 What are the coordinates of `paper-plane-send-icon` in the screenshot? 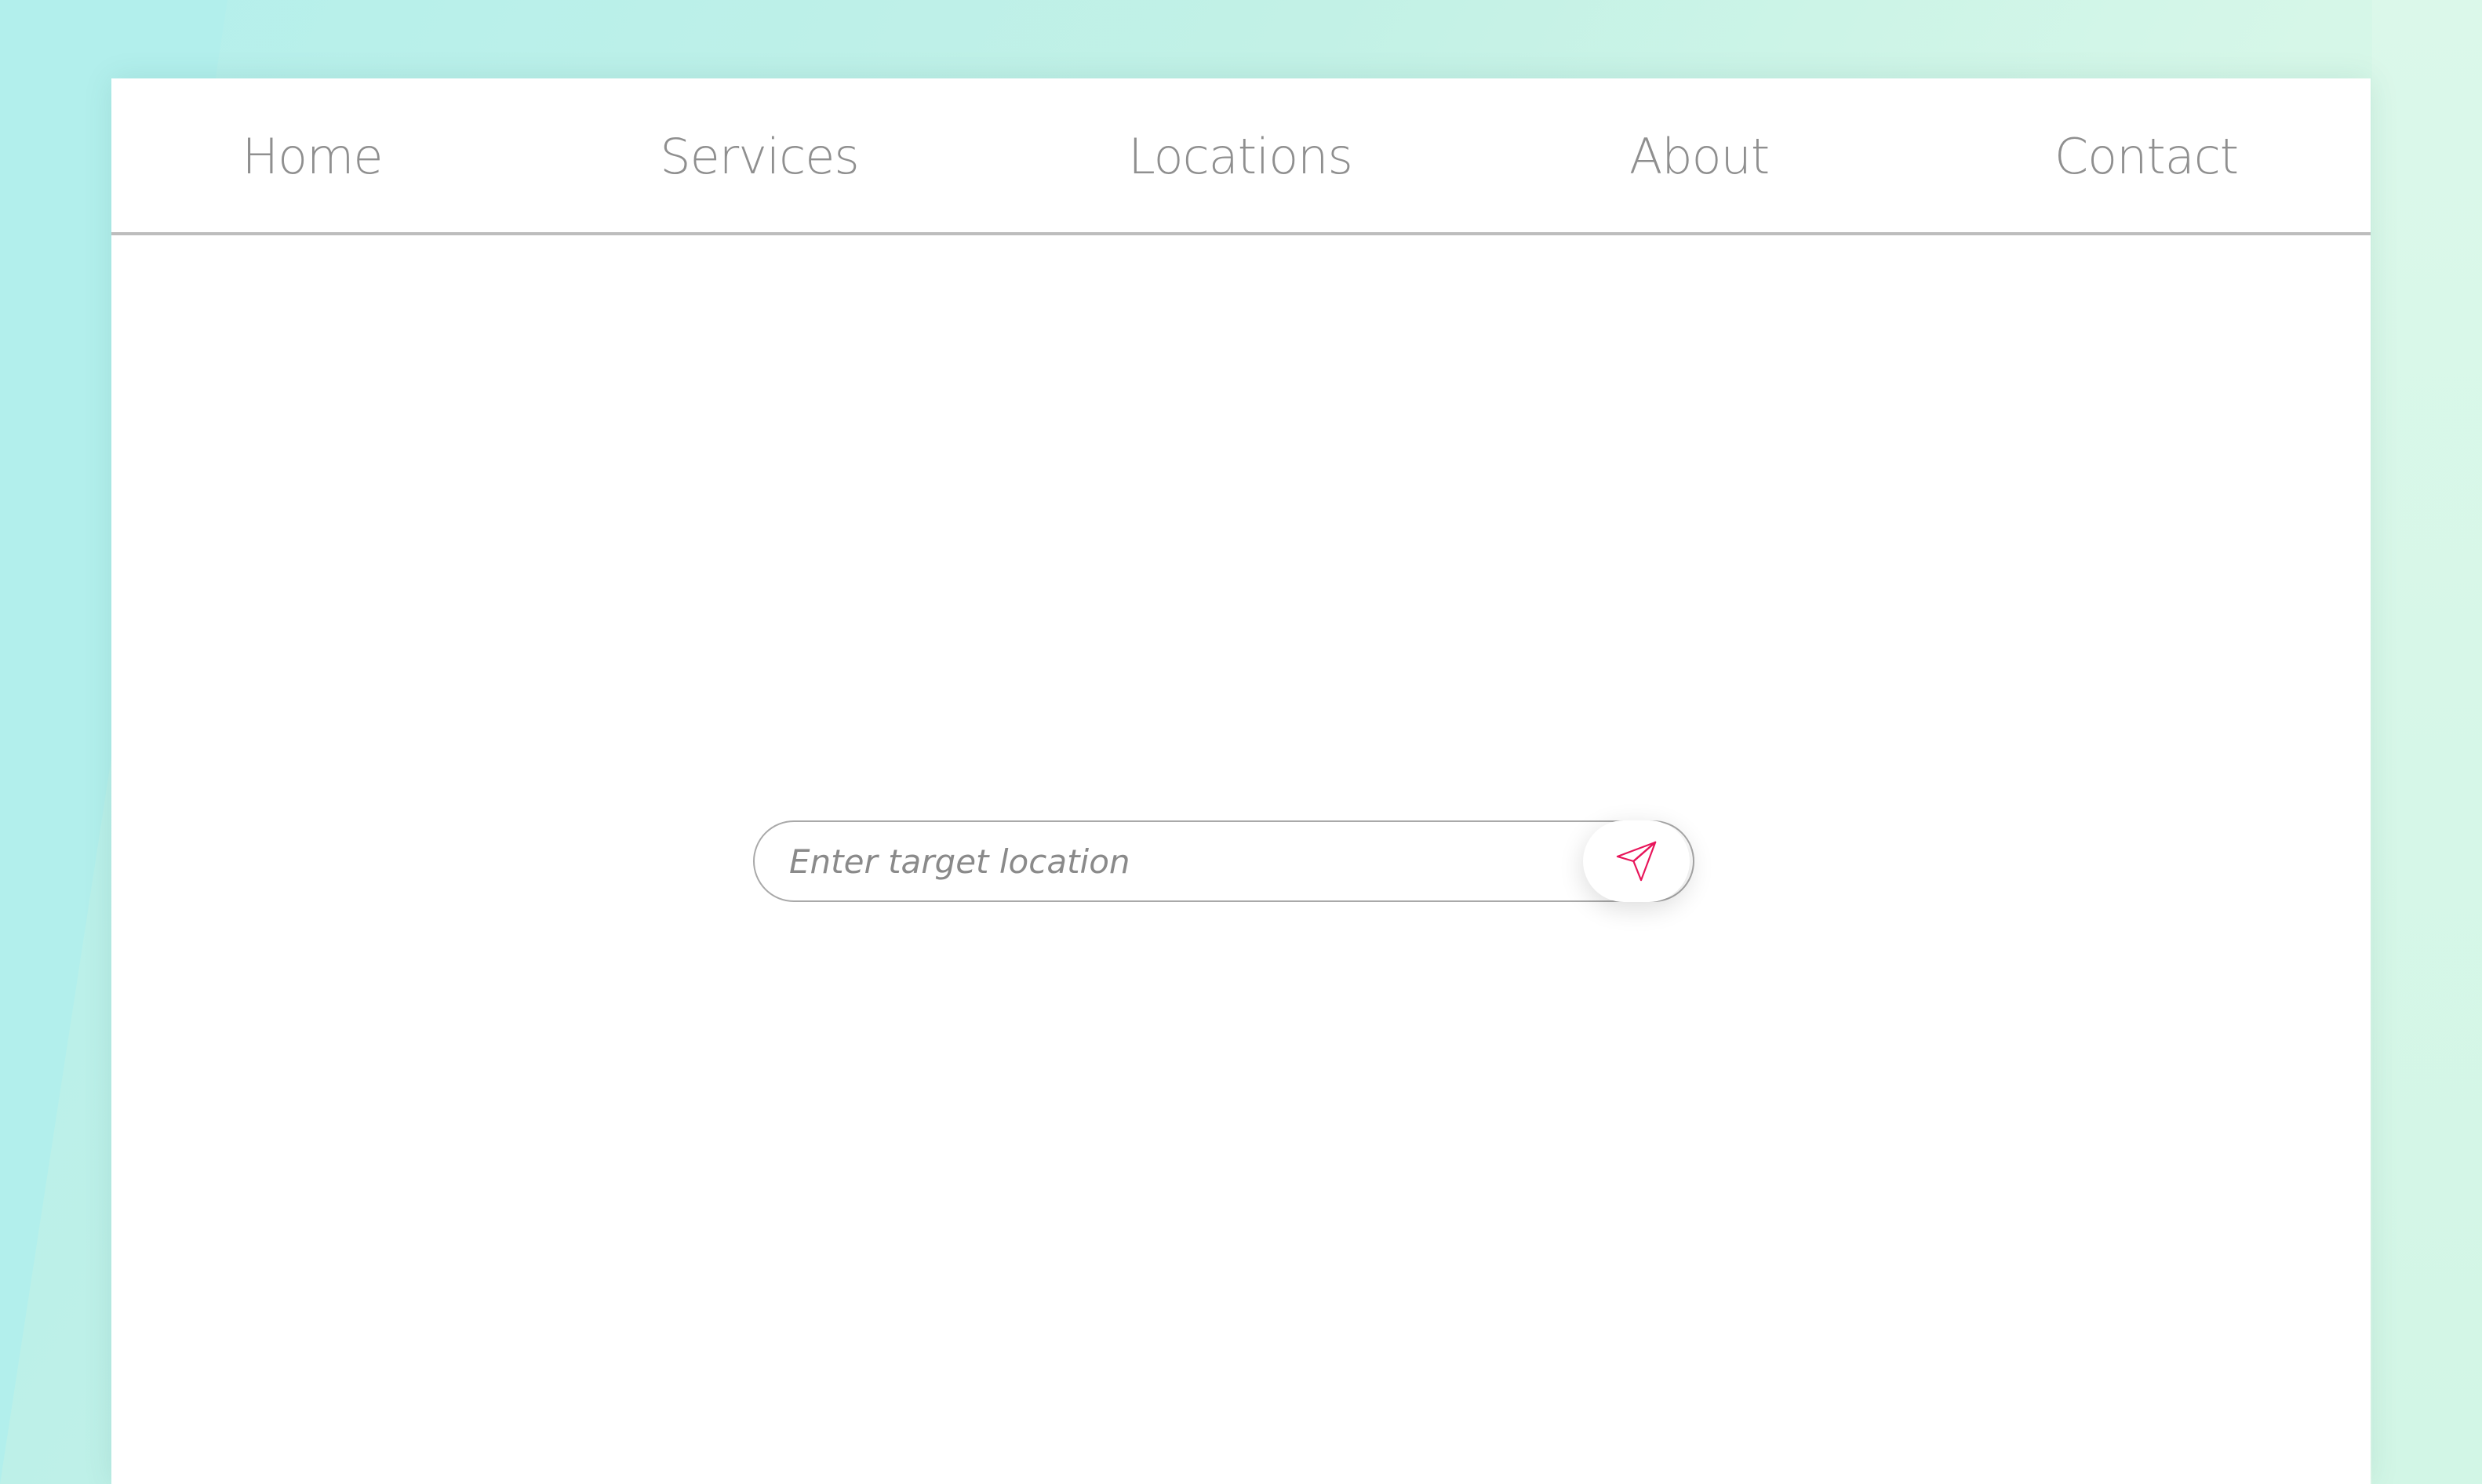 It's located at (1636, 861).